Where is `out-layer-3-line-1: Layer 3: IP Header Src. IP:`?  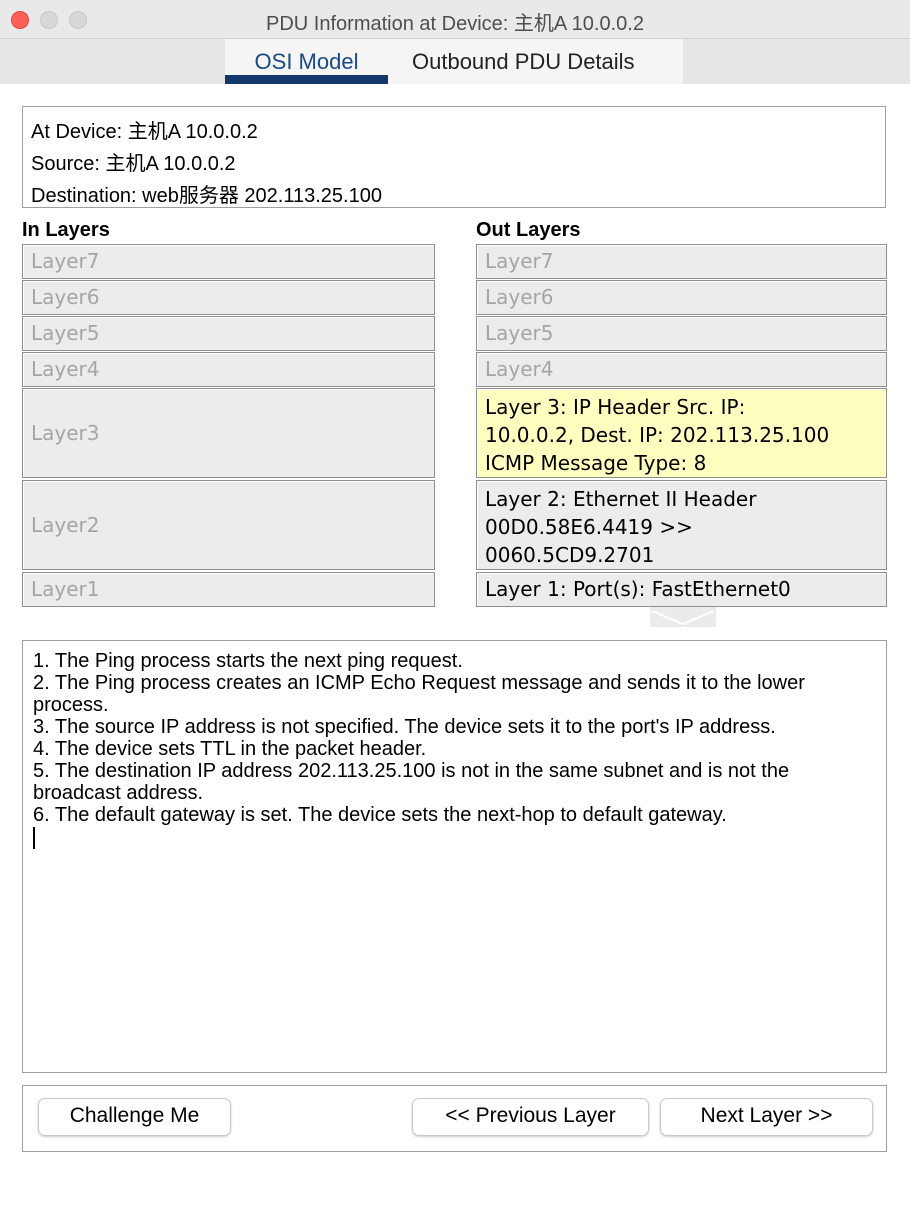
out-layer-3-line-1: Layer 3: IP Header Src. IP: is located at coordinates (615, 407).